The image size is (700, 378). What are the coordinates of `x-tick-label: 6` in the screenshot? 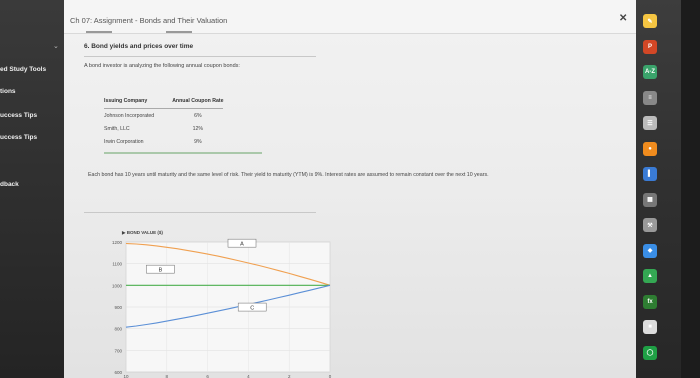 It's located at (207, 376).